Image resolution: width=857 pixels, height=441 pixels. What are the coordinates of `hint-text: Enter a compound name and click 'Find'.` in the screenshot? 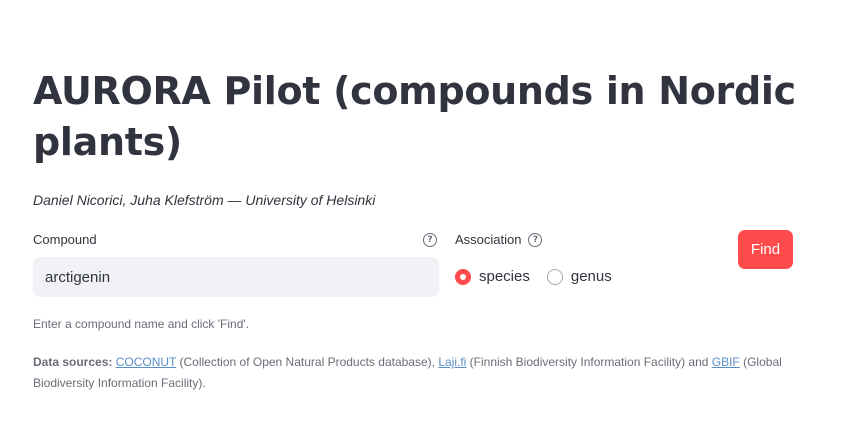 It's located at (141, 324).